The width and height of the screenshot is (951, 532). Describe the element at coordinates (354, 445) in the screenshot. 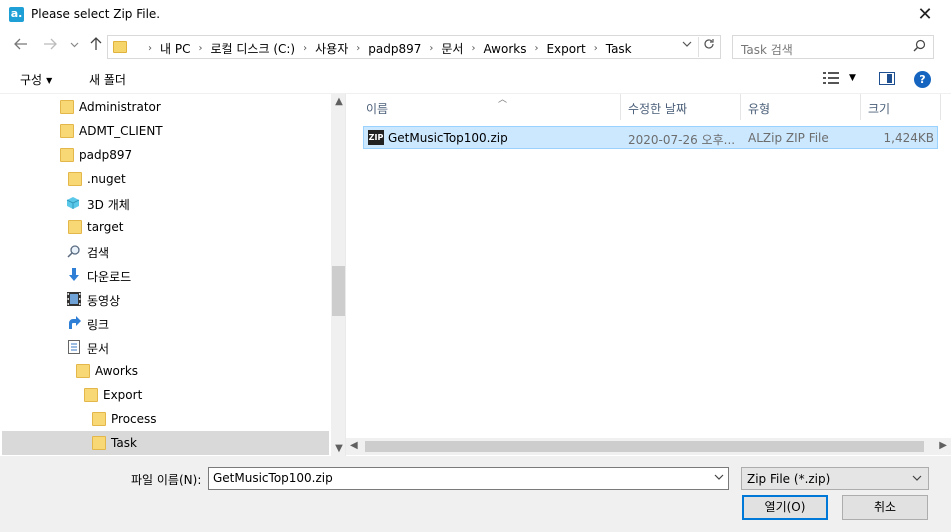

I see `scroll-left-icon: ◀` at that location.